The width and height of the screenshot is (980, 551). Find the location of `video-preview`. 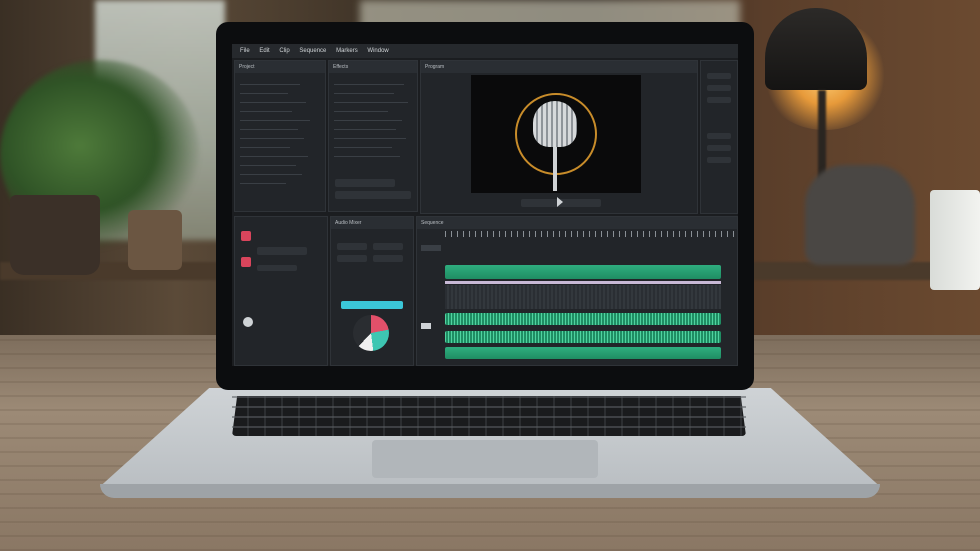

video-preview is located at coordinates (556, 134).